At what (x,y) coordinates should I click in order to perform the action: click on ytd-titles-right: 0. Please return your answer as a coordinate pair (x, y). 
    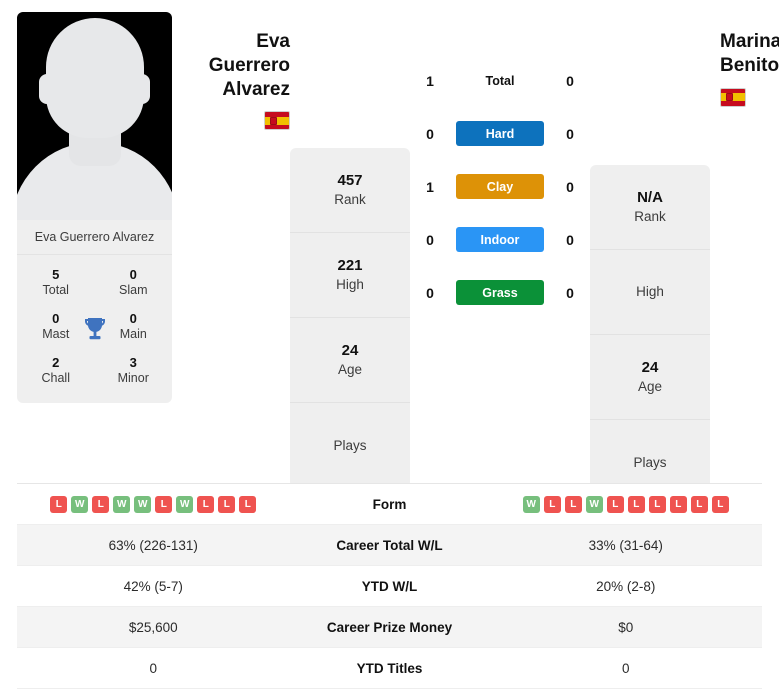
    Looking at the image, I should click on (625, 668).